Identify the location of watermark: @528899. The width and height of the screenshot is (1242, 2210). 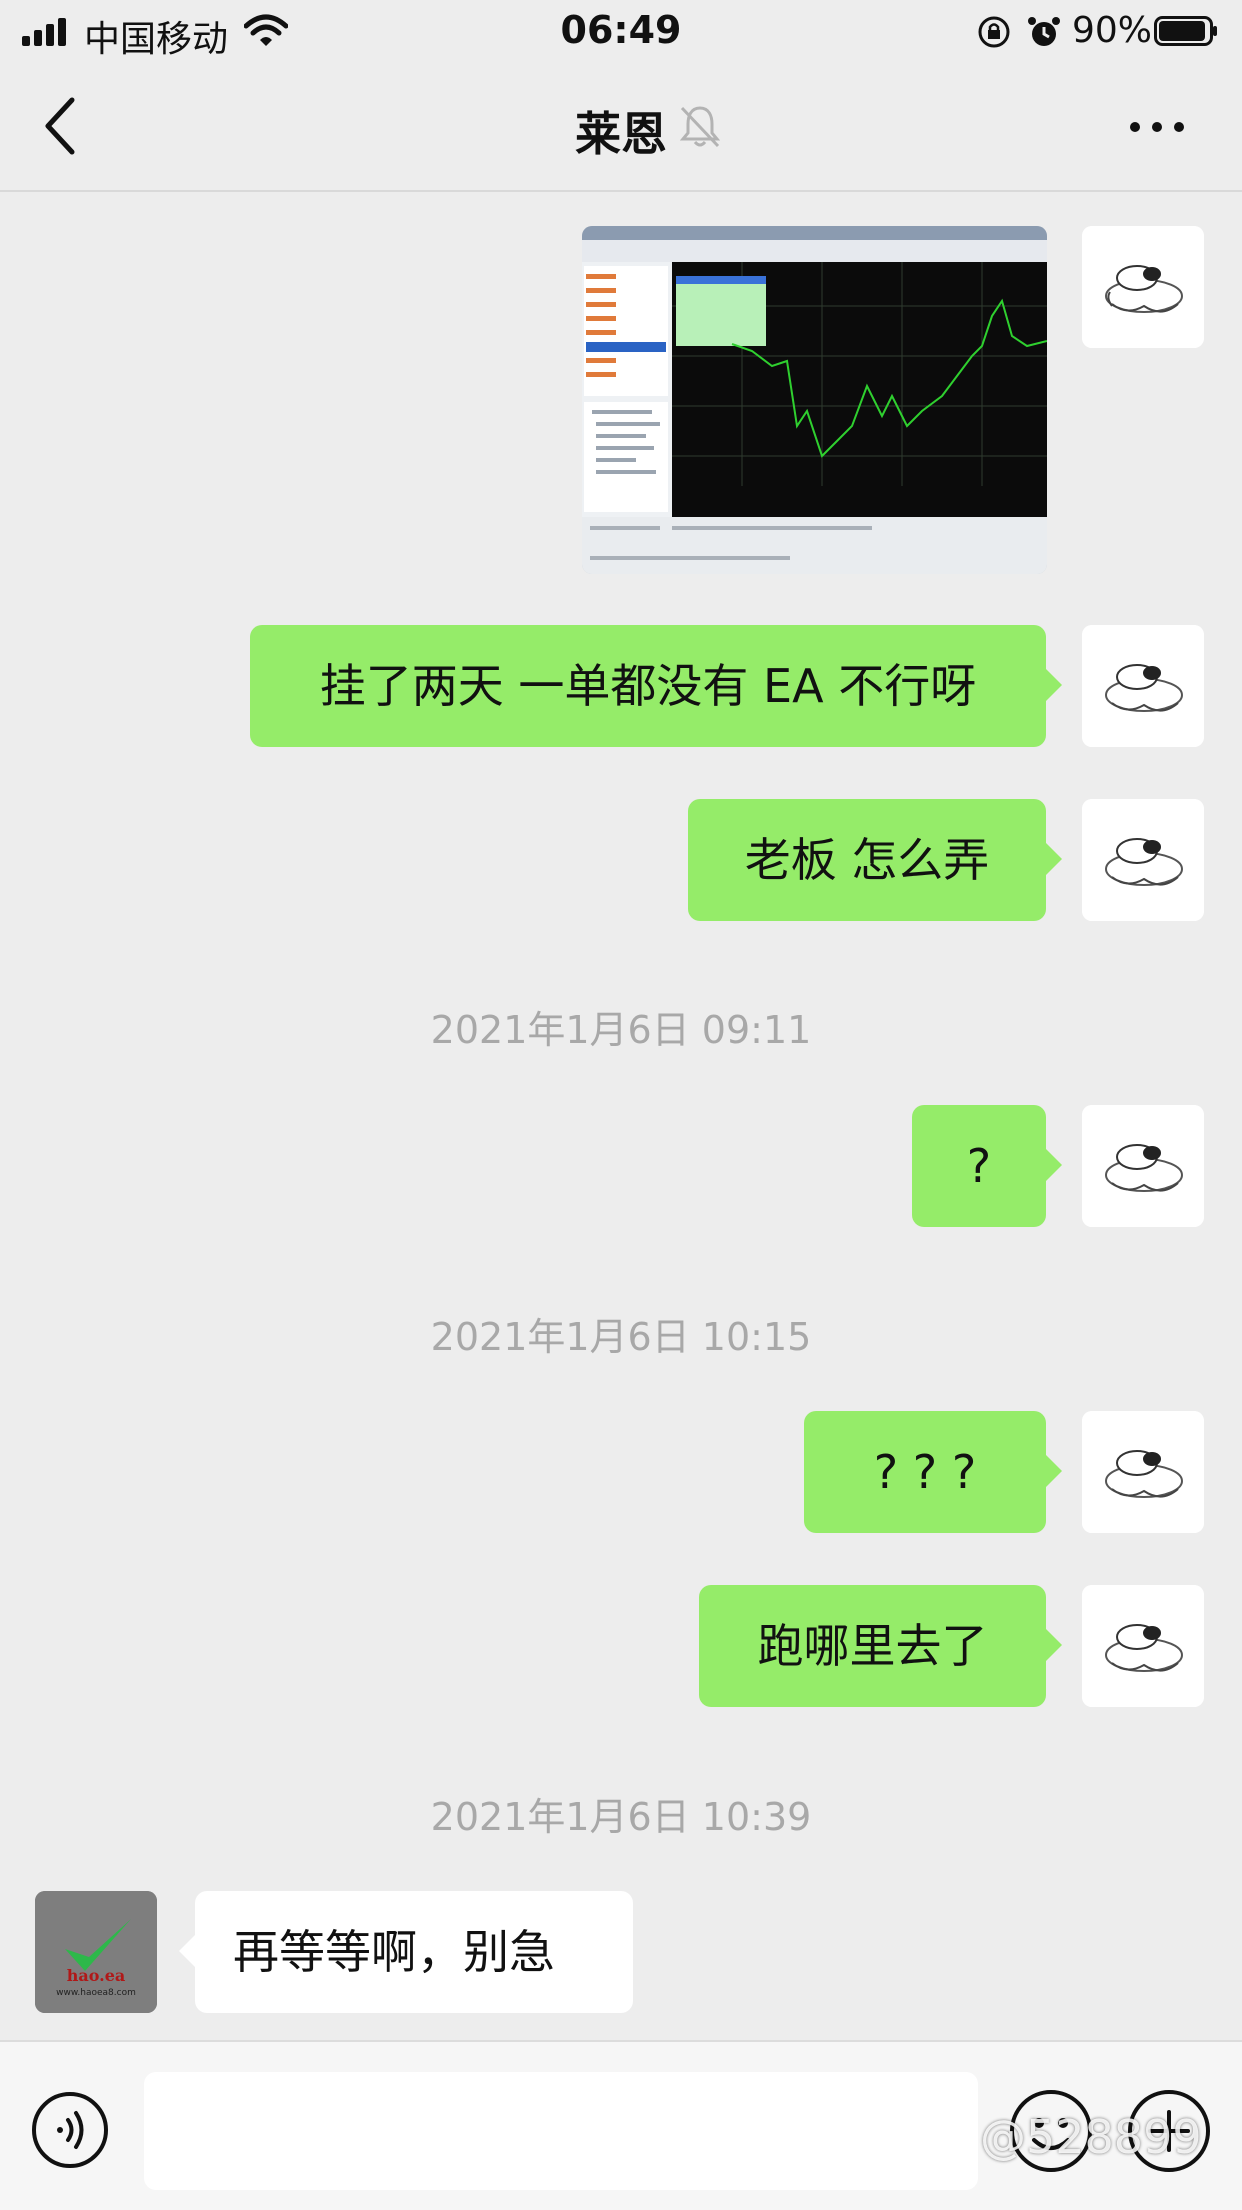
(1091, 2137).